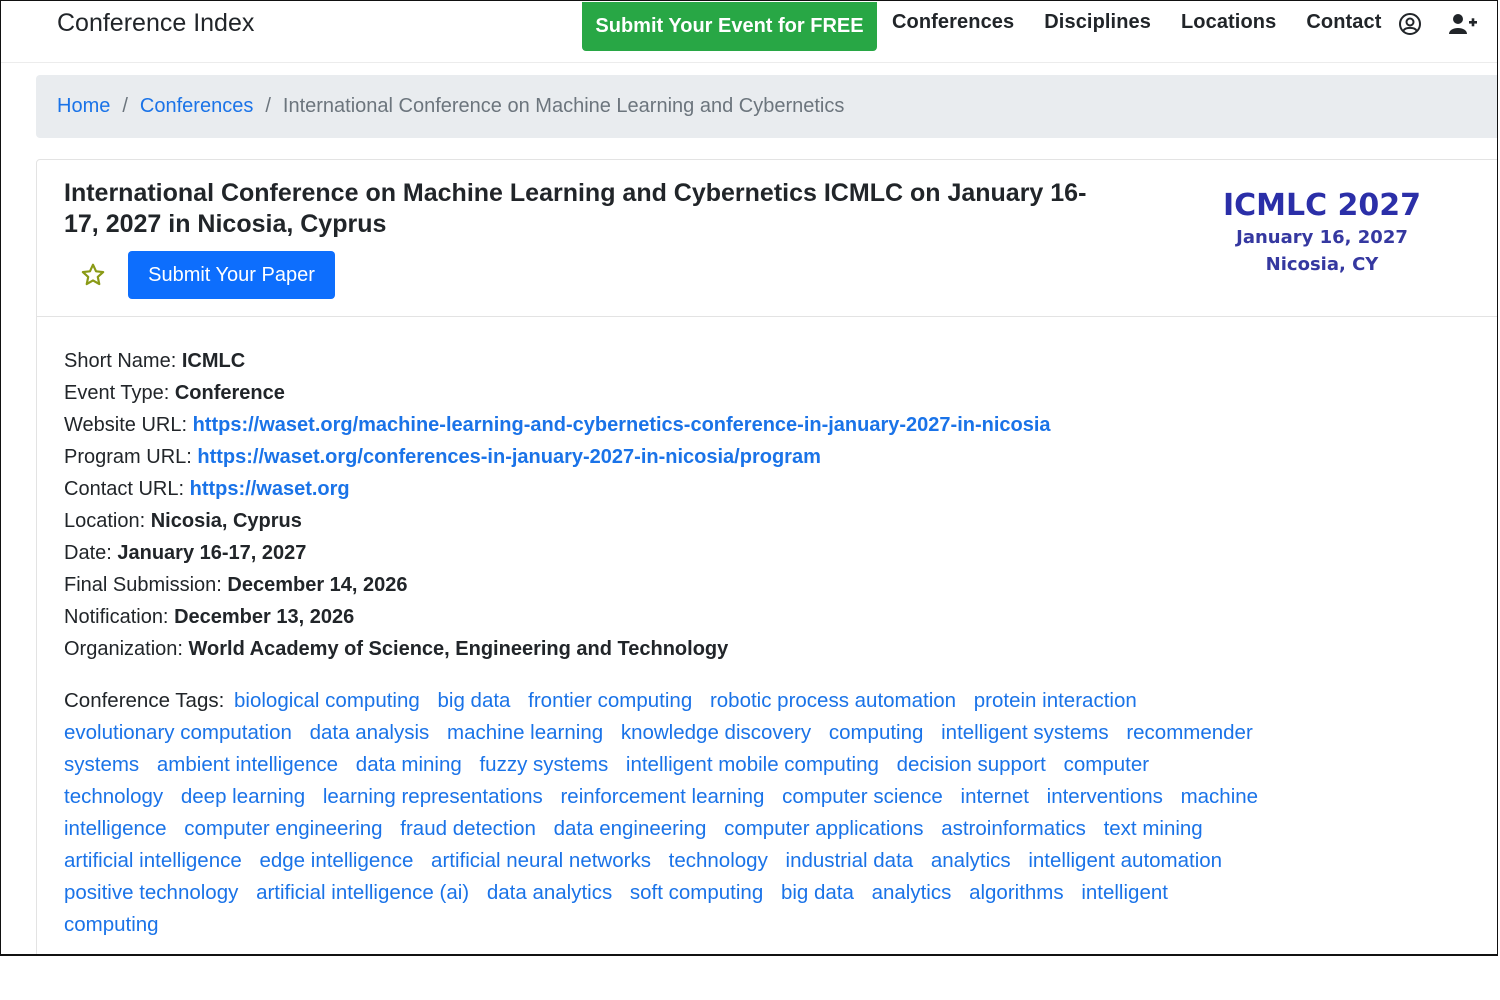  Describe the element at coordinates (283, 828) in the screenshot. I see `tag-link: computer engineering` at that location.